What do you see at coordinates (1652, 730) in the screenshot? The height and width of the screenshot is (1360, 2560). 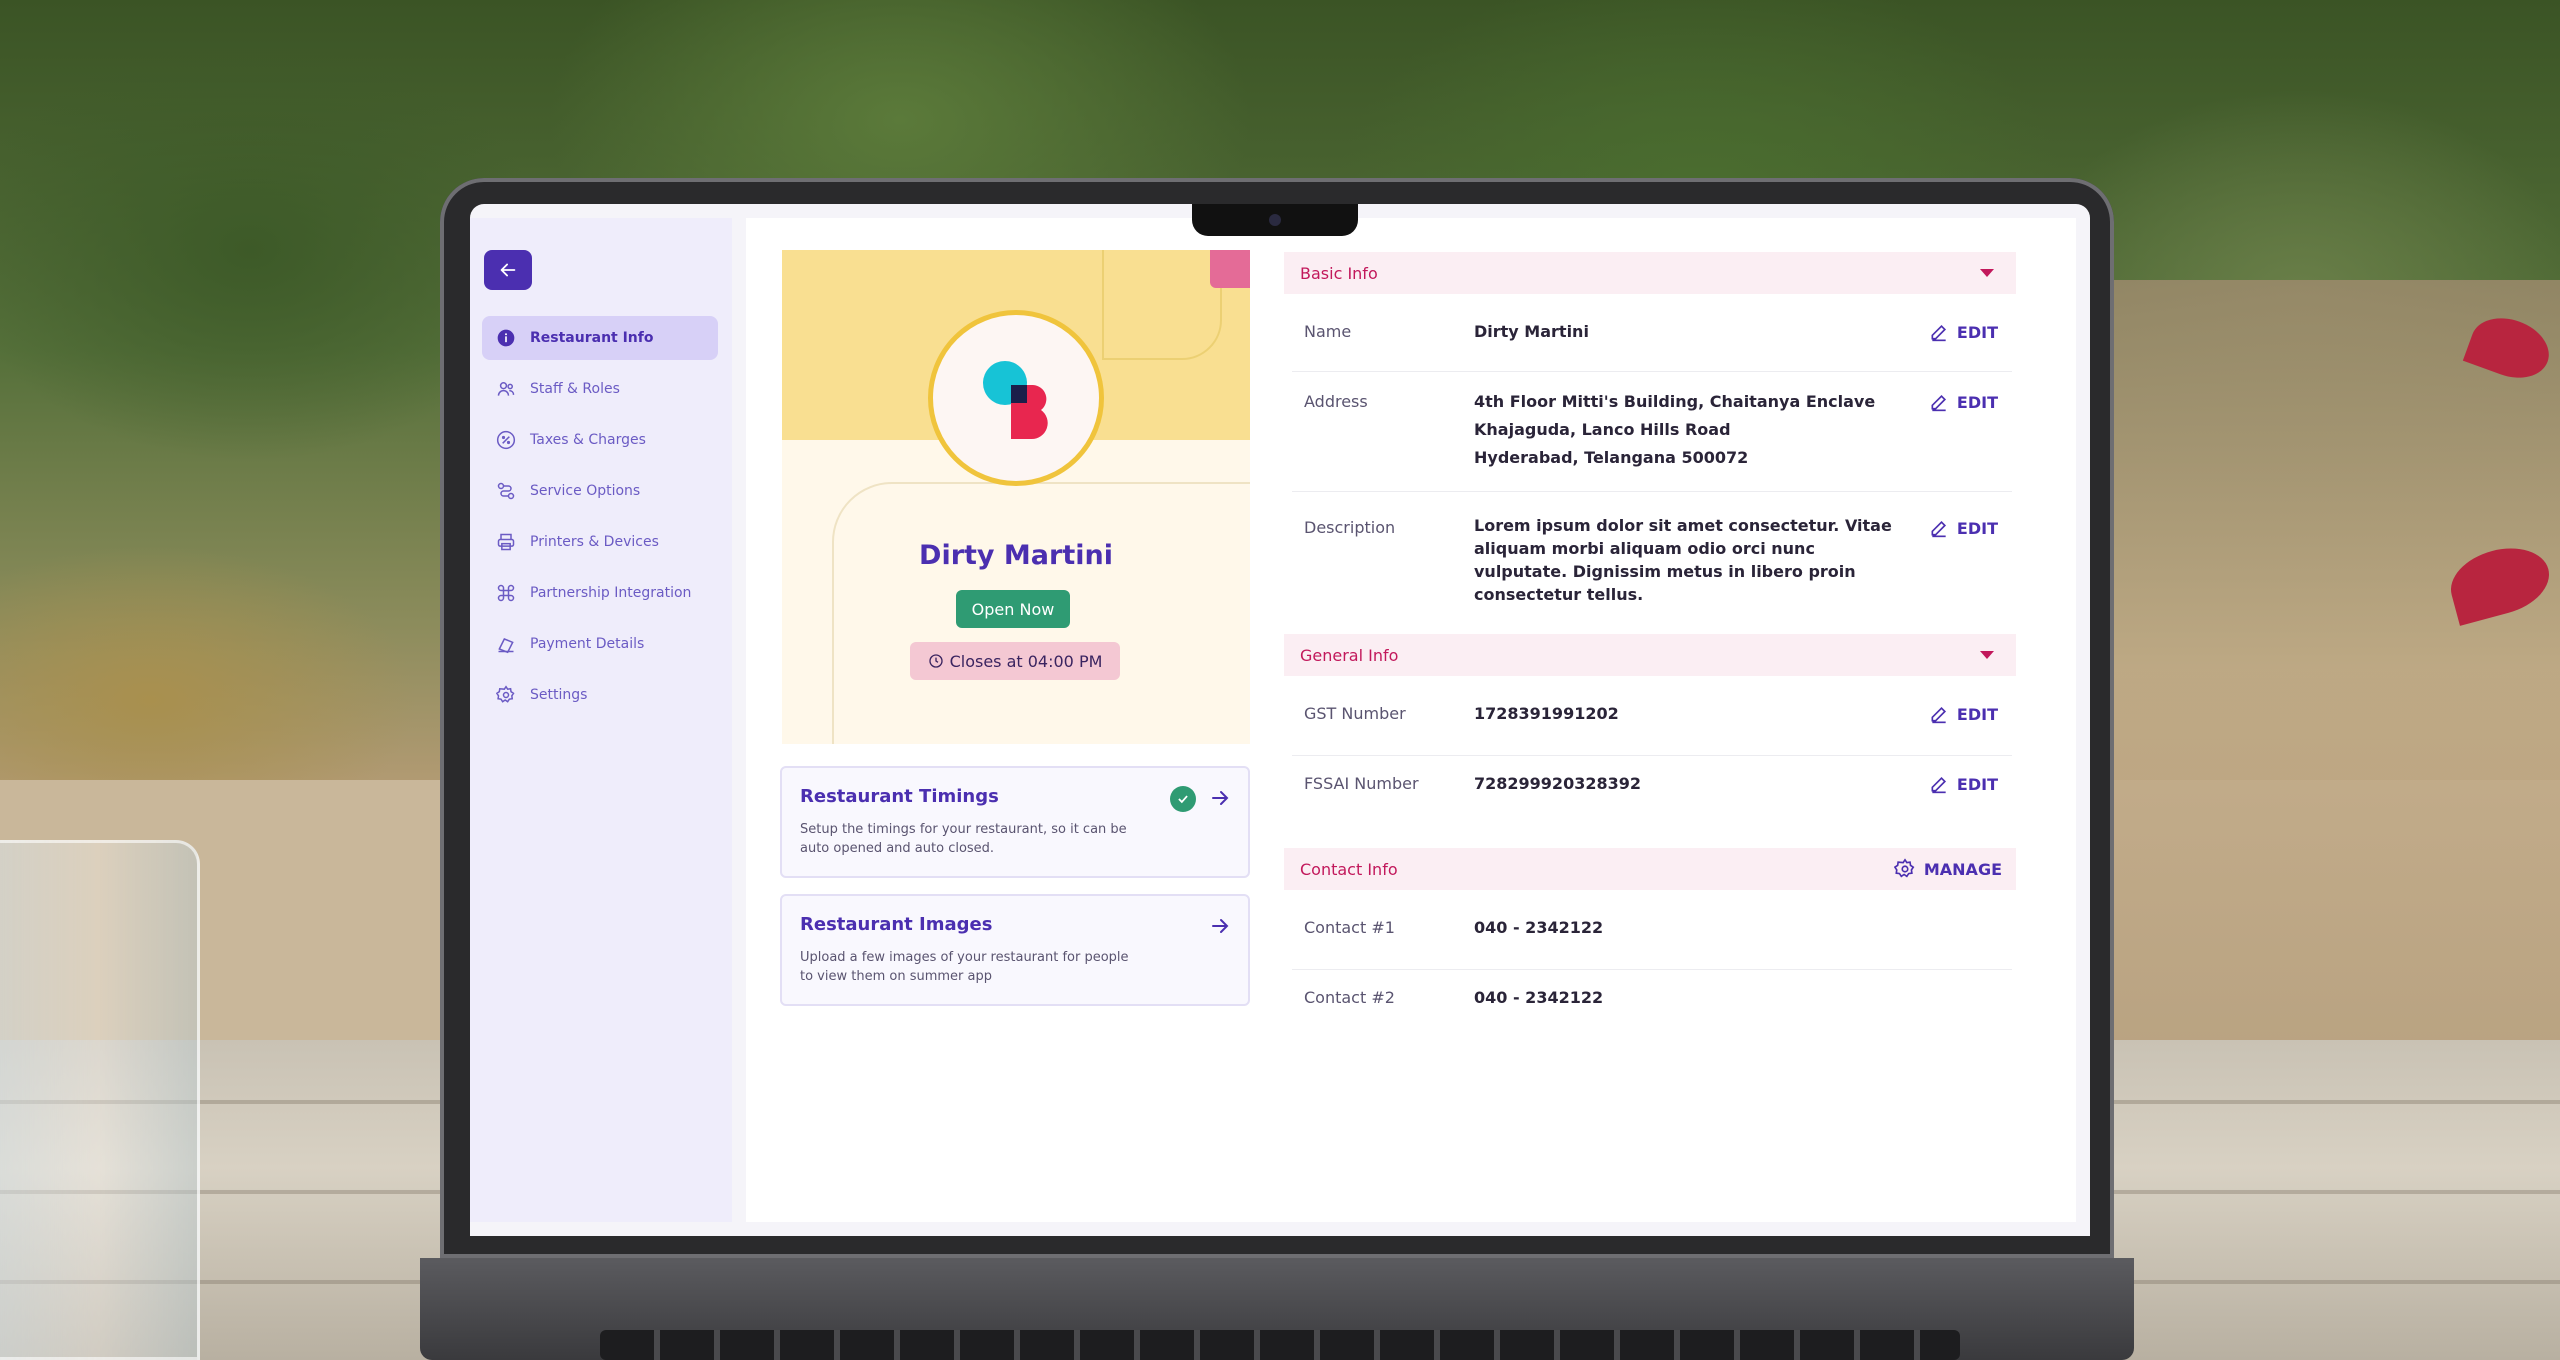 I see `gst-row: GST Number 1728391991202 EDIT` at bounding box center [1652, 730].